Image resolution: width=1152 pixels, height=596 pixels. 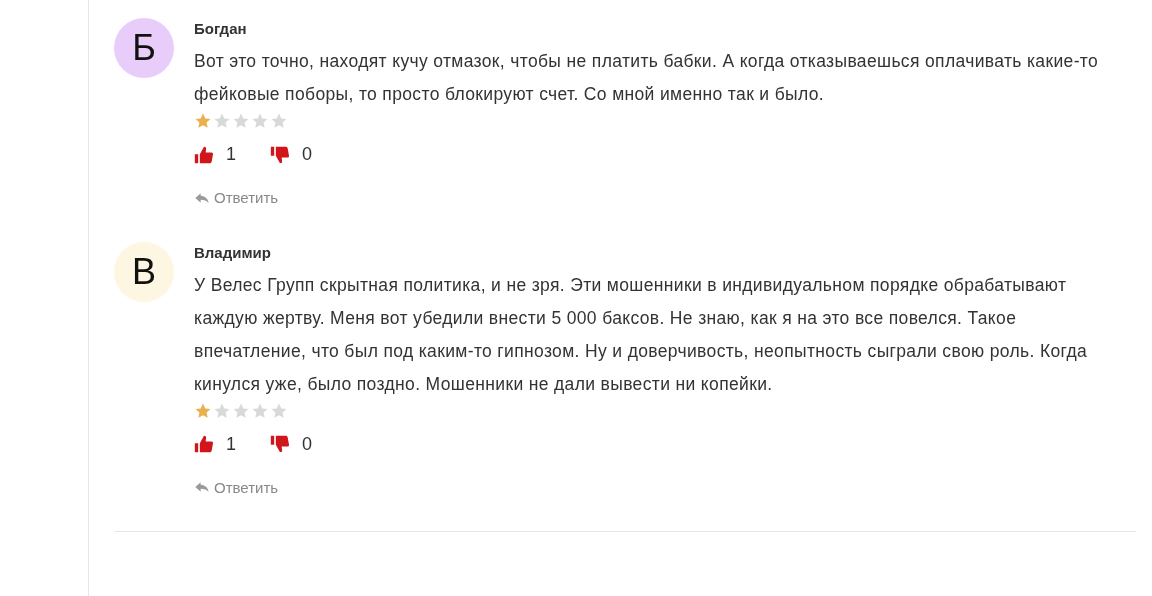 I want to click on author-name: Богдан, so click(x=221, y=28).